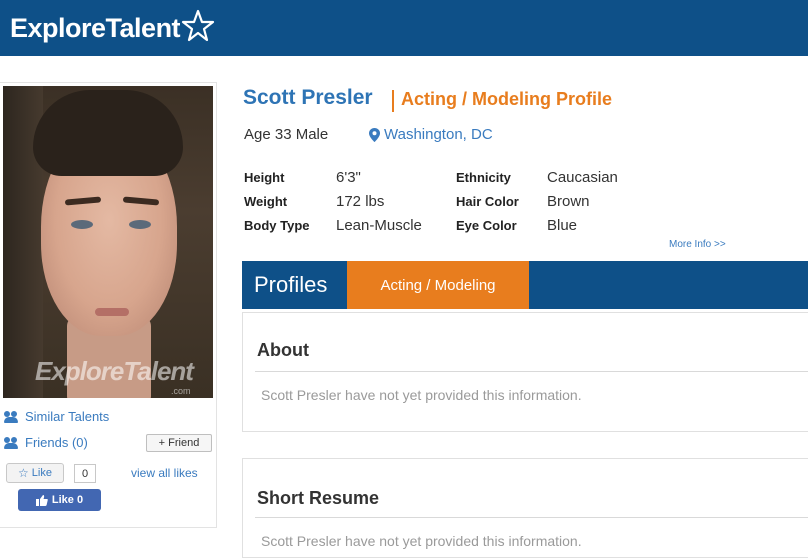  What do you see at coordinates (67, 500) in the screenshot?
I see `facebook-like-label: Like 0` at bounding box center [67, 500].